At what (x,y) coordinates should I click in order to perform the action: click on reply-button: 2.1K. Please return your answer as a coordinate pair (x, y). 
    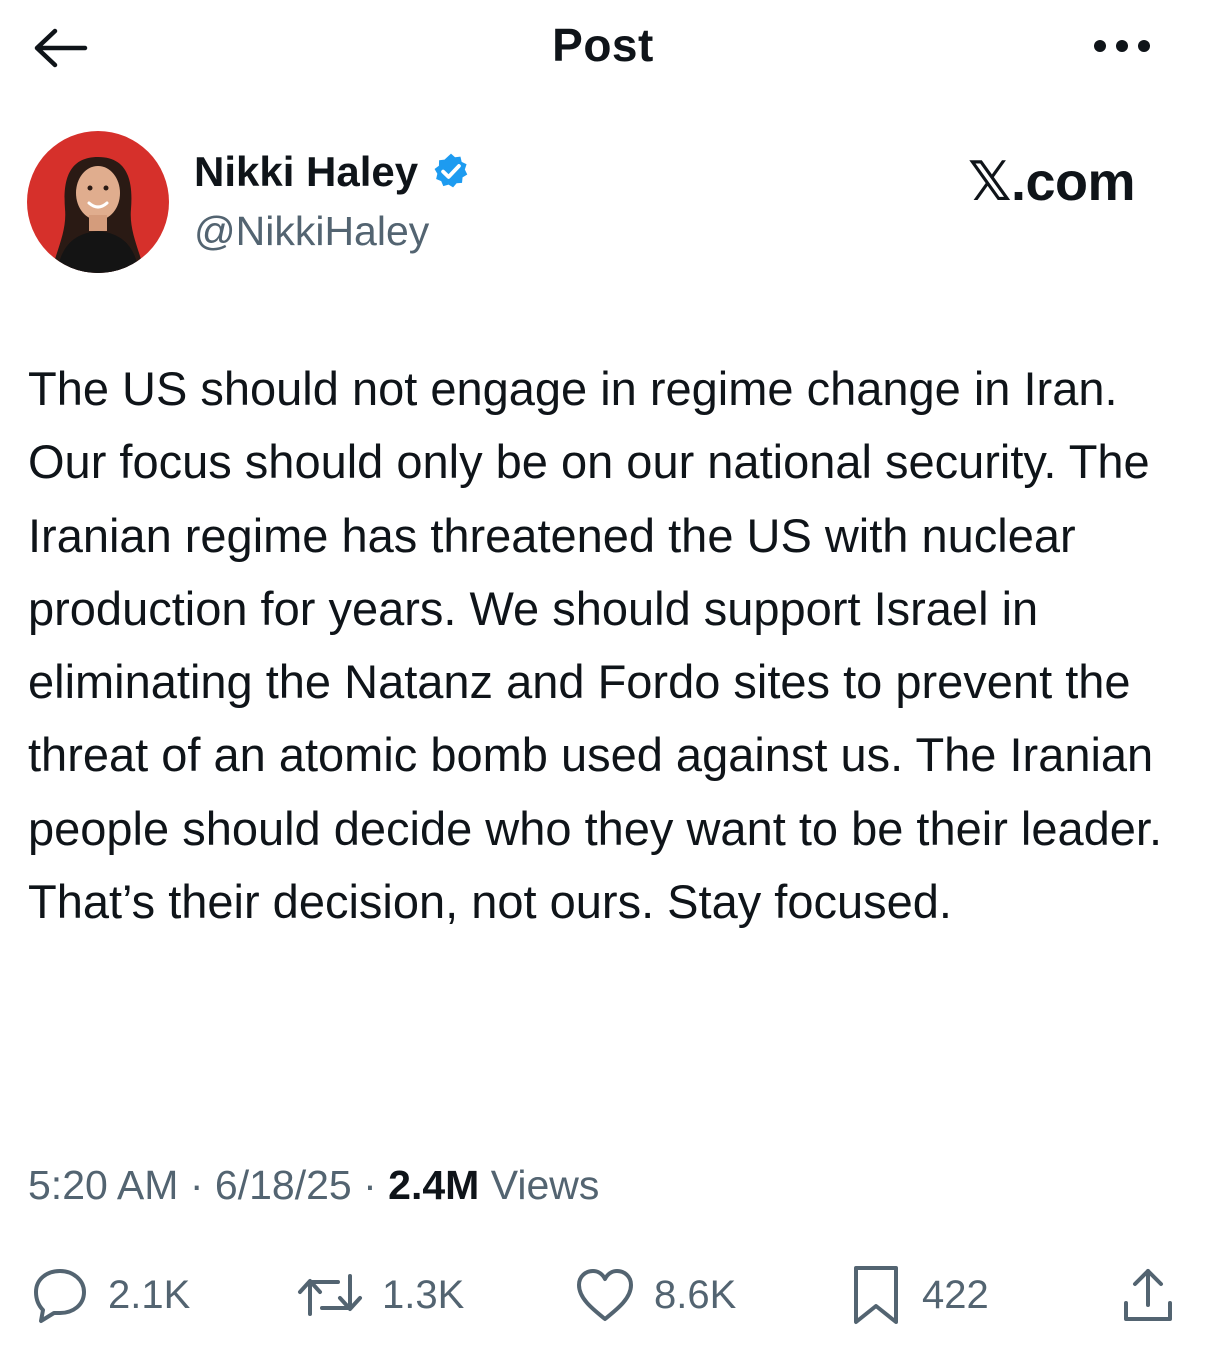
    Looking at the image, I should click on (109, 1295).